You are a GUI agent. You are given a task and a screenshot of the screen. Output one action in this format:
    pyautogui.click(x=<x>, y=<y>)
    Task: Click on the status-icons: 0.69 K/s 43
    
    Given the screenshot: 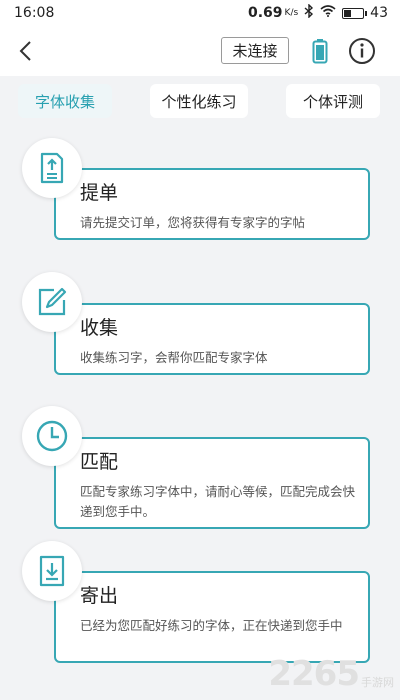 What is the action you would take?
    pyautogui.click(x=318, y=12)
    